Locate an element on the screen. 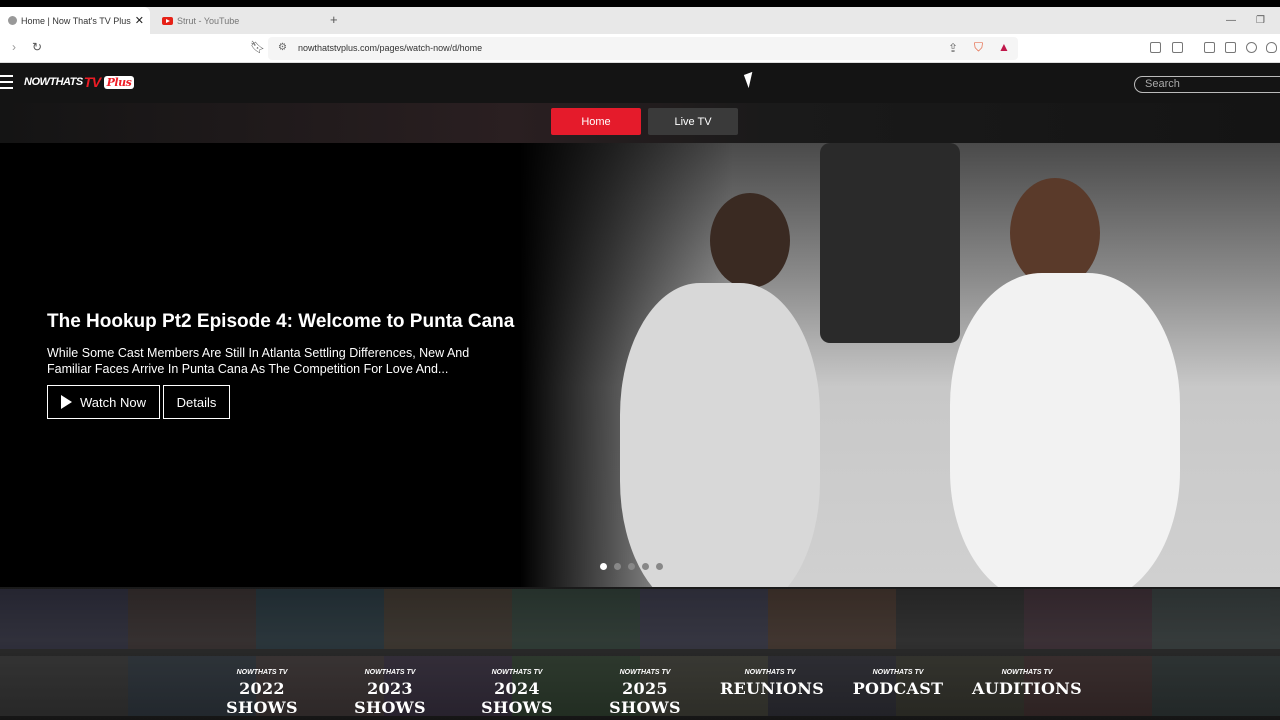  tab-title: Strut - YouTube is located at coordinates (208, 20).